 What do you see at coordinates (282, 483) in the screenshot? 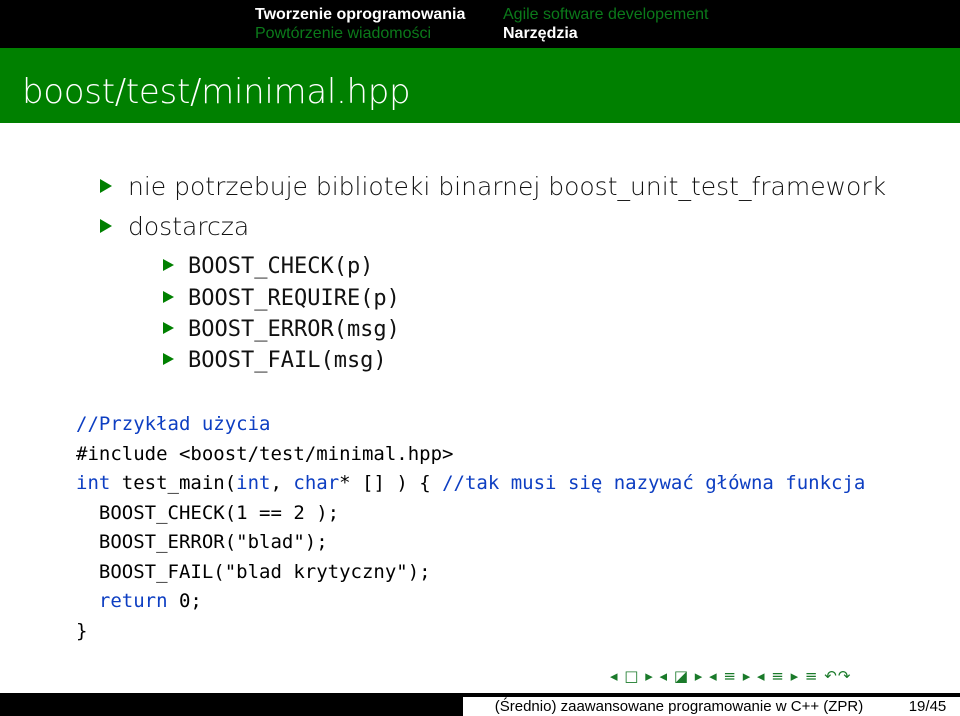
I see `code-text: ,` at bounding box center [282, 483].